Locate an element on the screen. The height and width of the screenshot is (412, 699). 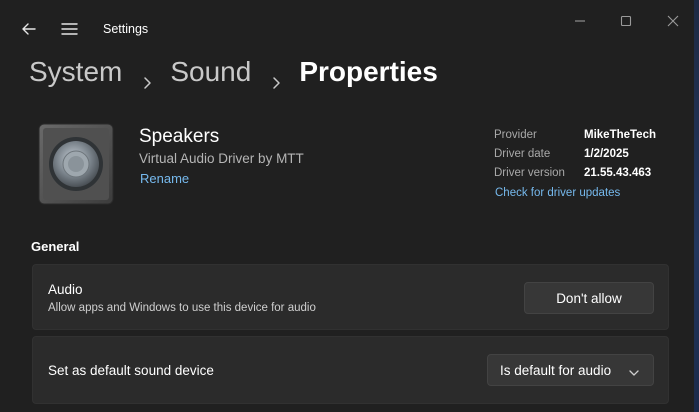
desktop-background is located at coordinates (696, 206).